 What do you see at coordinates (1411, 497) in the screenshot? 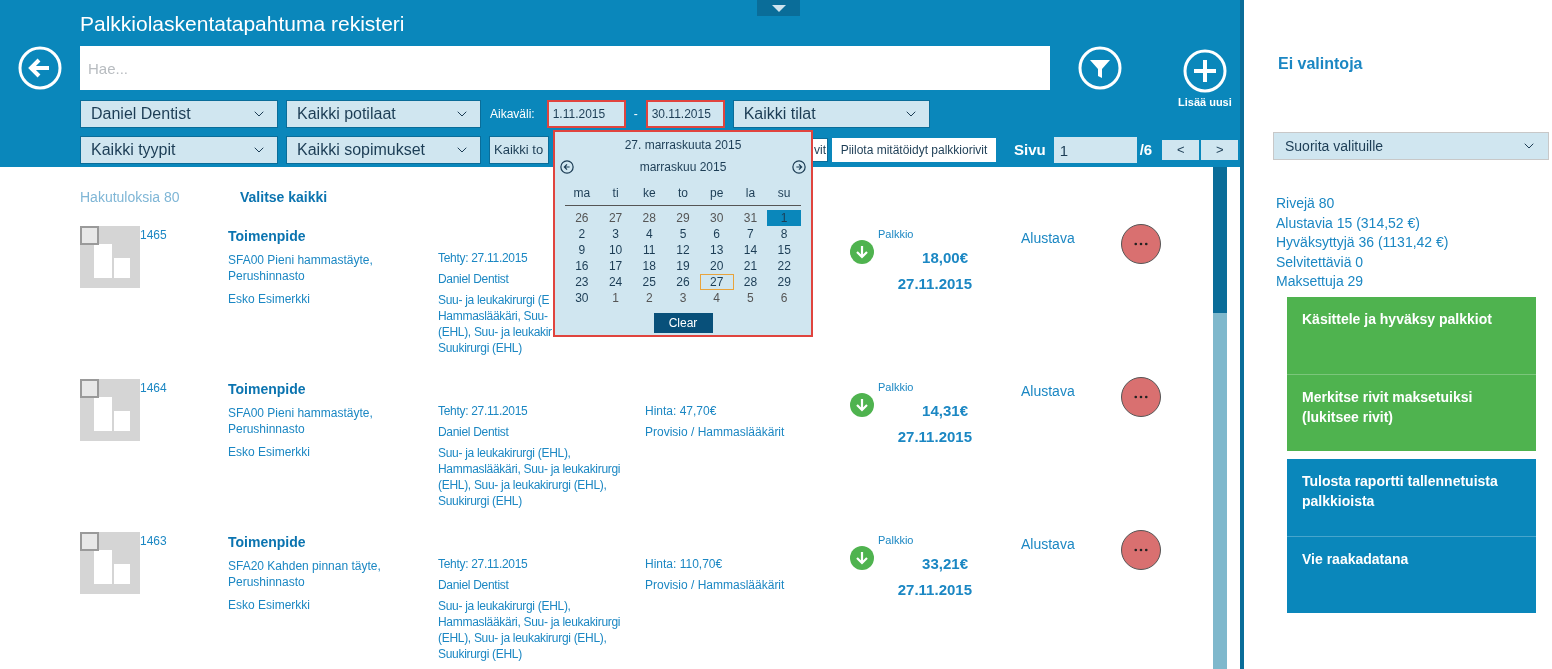
I see `action-tile: Tulosta raportti tallennetuista palkkioista` at bounding box center [1411, 497].